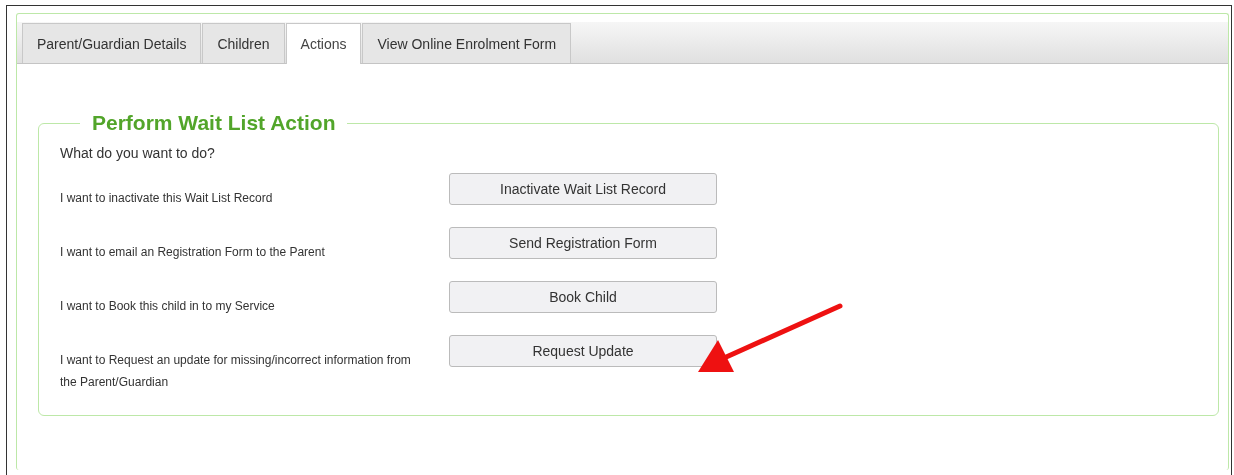  What do you see at coordinates (167, 198) in the screenshot?
I see `action-description: I want to inactivate this Wait List Record` at bounding box center [167, 198].